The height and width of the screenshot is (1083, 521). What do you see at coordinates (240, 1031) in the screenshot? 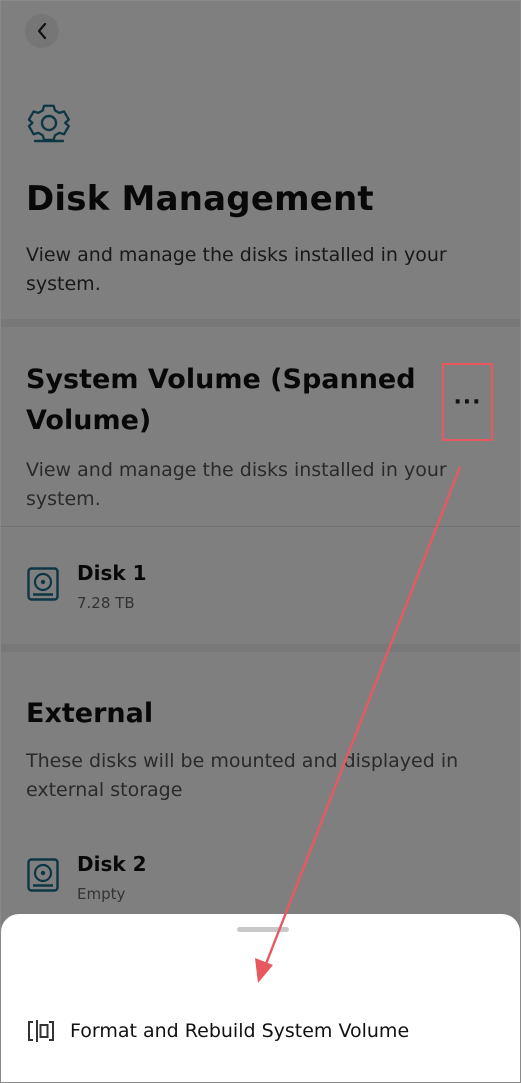
I see `menu-item-label: Format and Rebuild System Volume` at bounding box center [240, 1031].